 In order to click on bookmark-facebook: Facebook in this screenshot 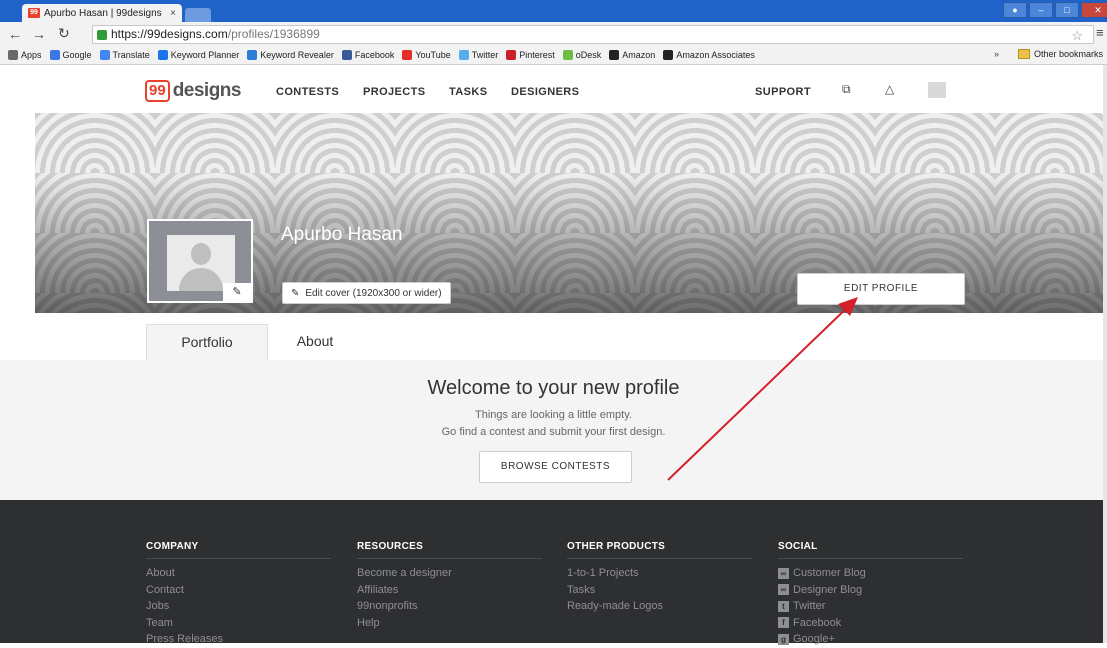, I will do `click(368, 55)`.